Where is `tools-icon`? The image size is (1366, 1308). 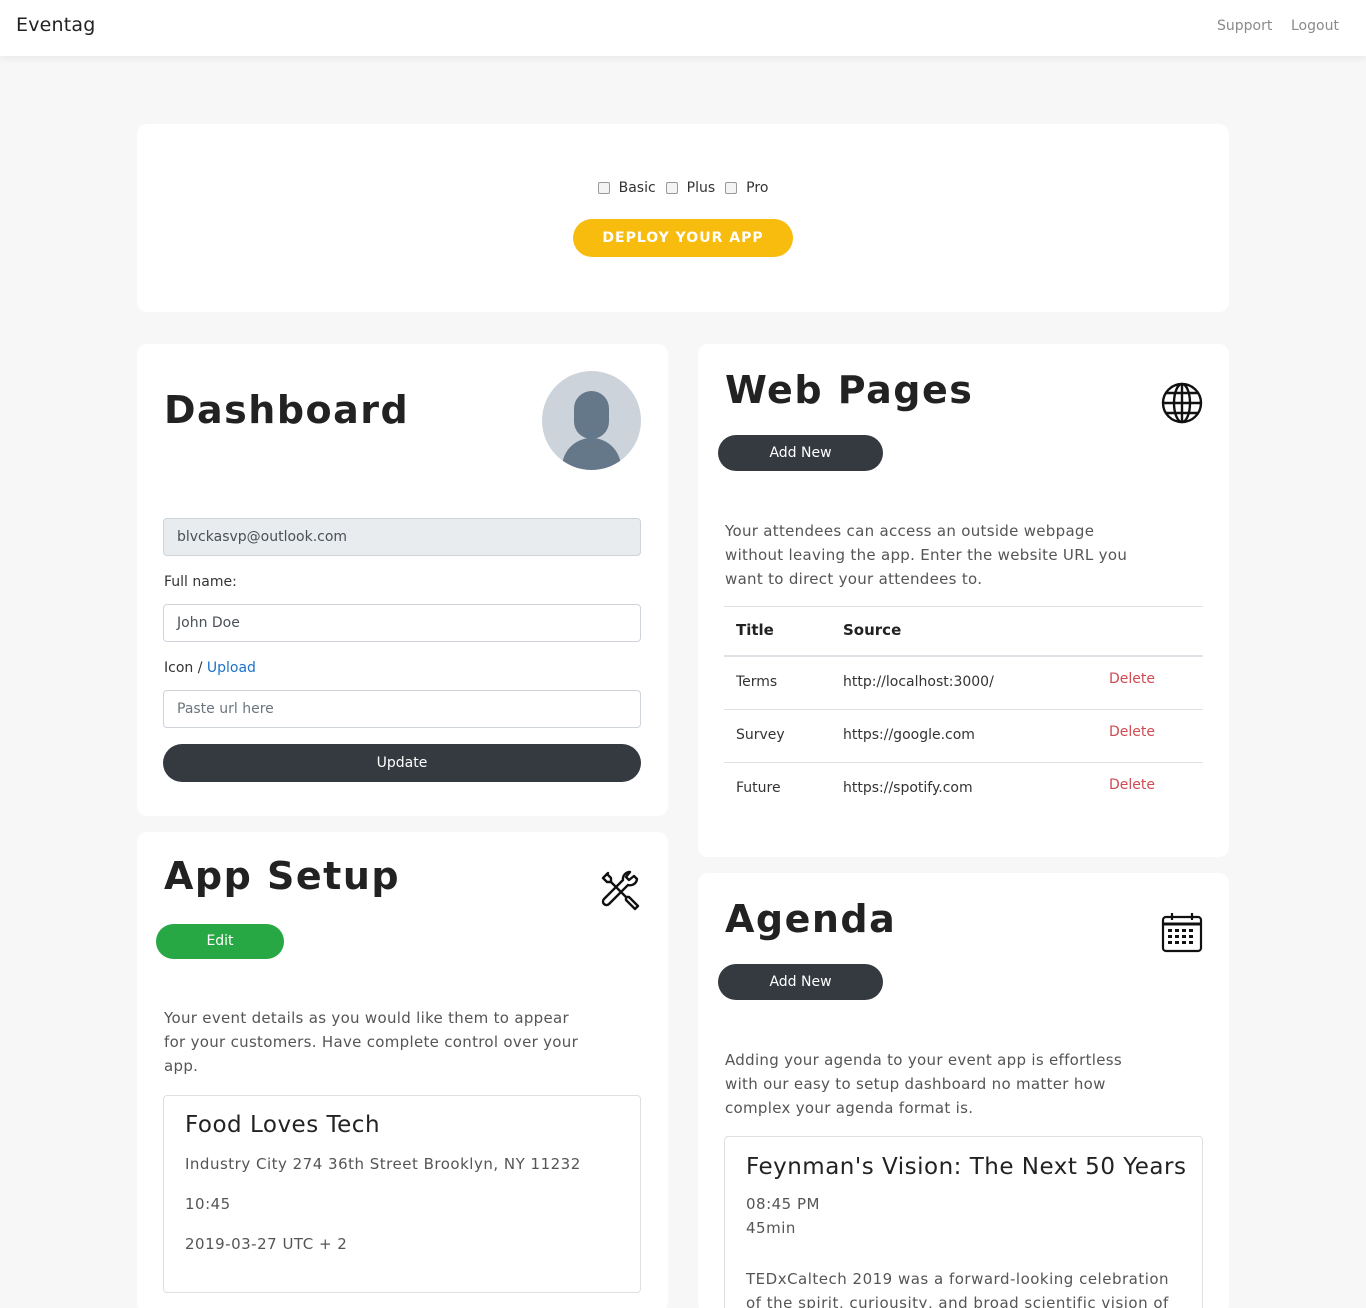 tools-icon is located at coordinates (620, 891).